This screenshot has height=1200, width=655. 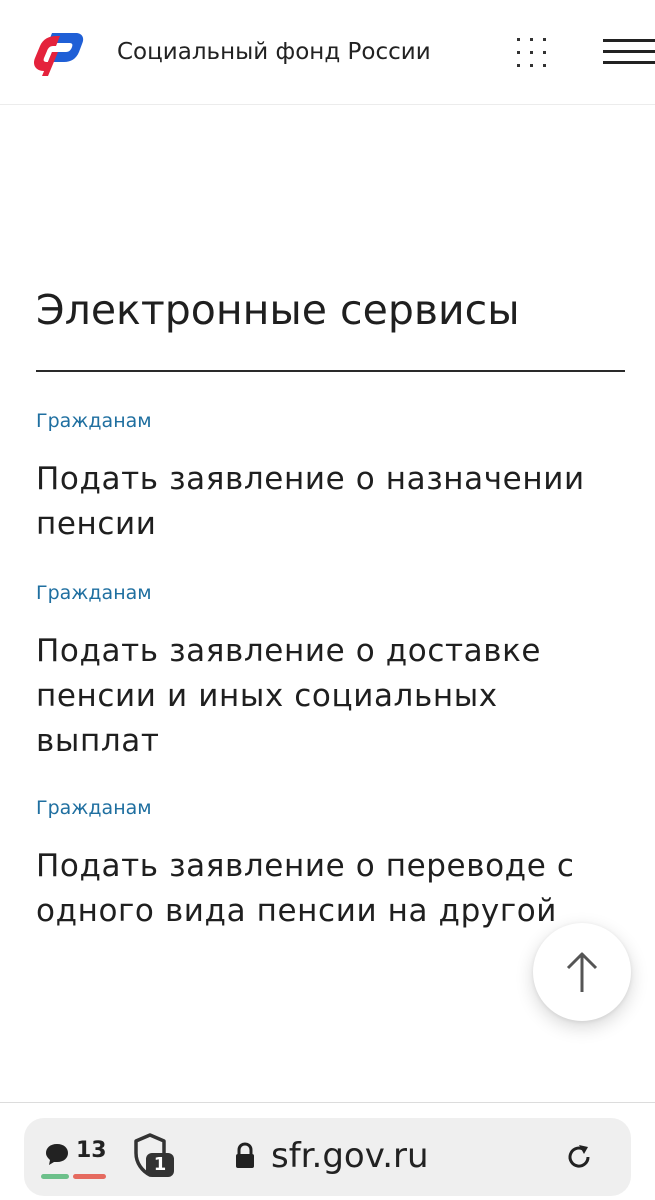 What do you see at coordinates (330, 371) in the screenshot?
I see `section-divider` at bounding box center [330, 371].